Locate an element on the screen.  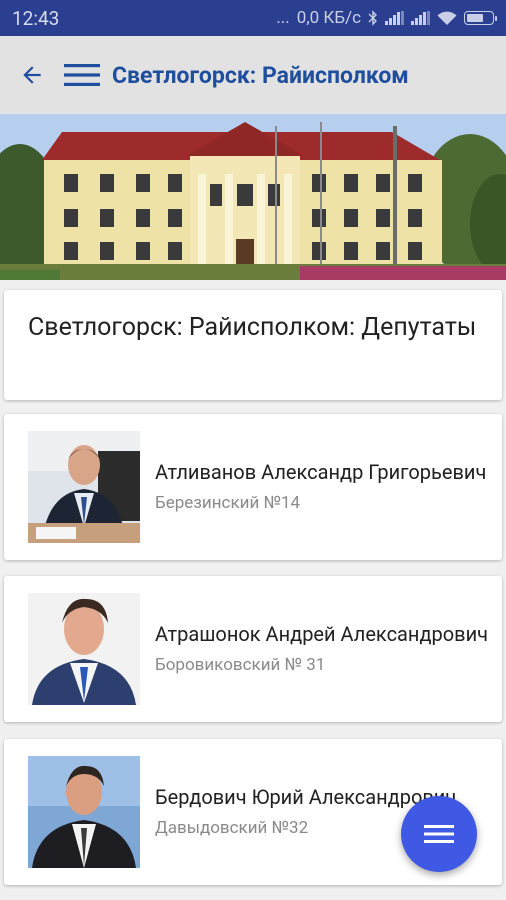
fab-menu-button is located at coordinates (439, 834).